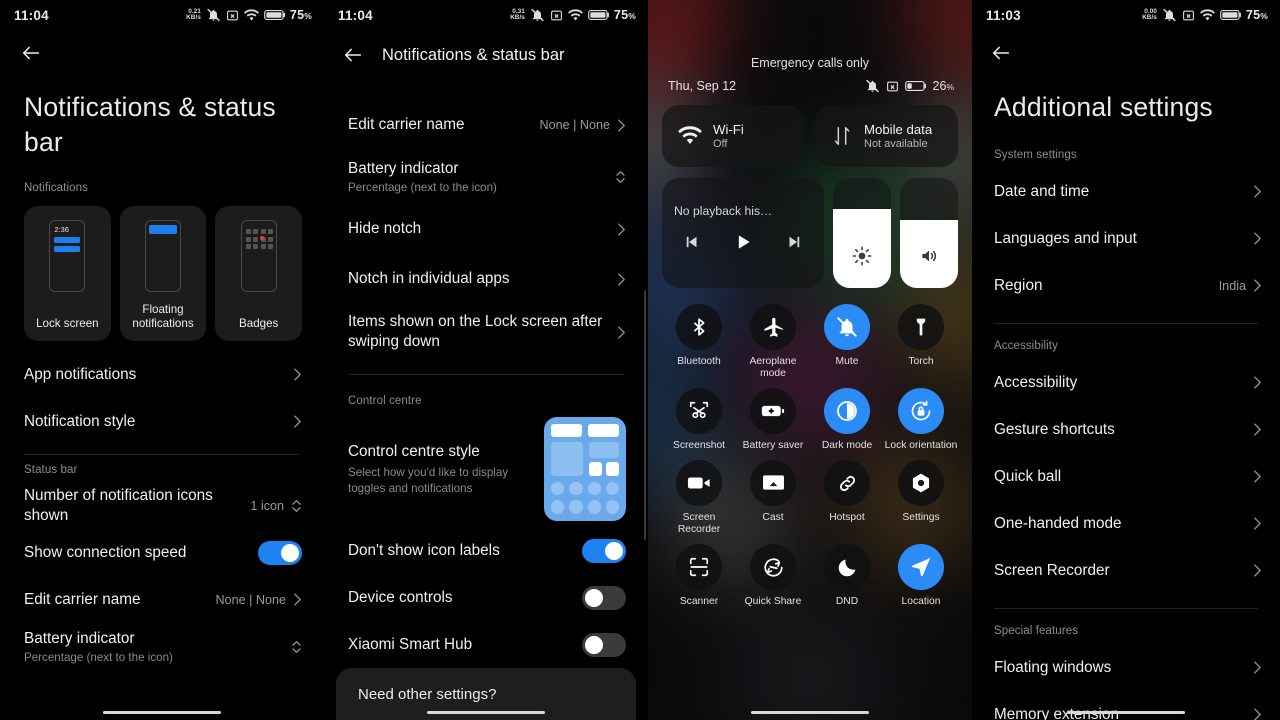 This screenshot has height=720, width=1280. I want to click on toggle-location: Location, so click(921, 576).